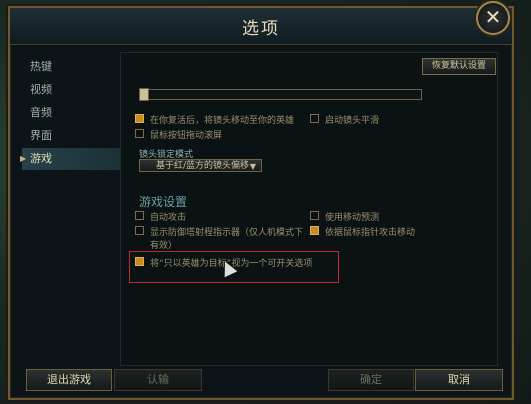  Describe the element at coordinates (41, 135) in the screenshot. I see `sidebar-item-label: 界面` at that location.